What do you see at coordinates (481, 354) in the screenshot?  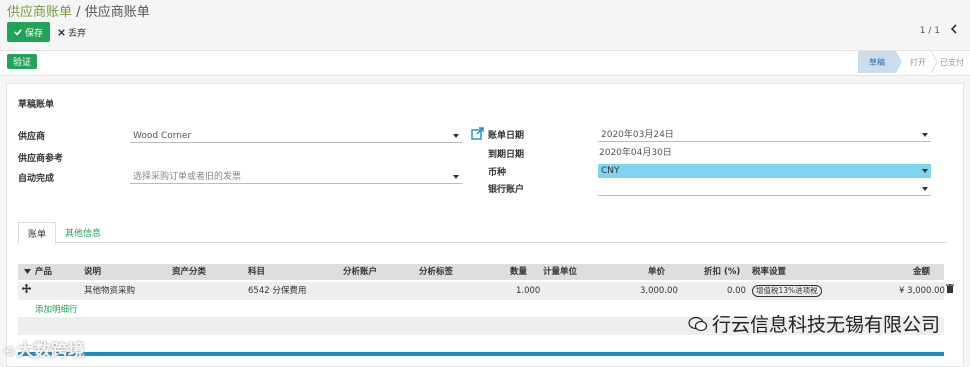 I see `accent-bar` at bounding box center [481, 354].